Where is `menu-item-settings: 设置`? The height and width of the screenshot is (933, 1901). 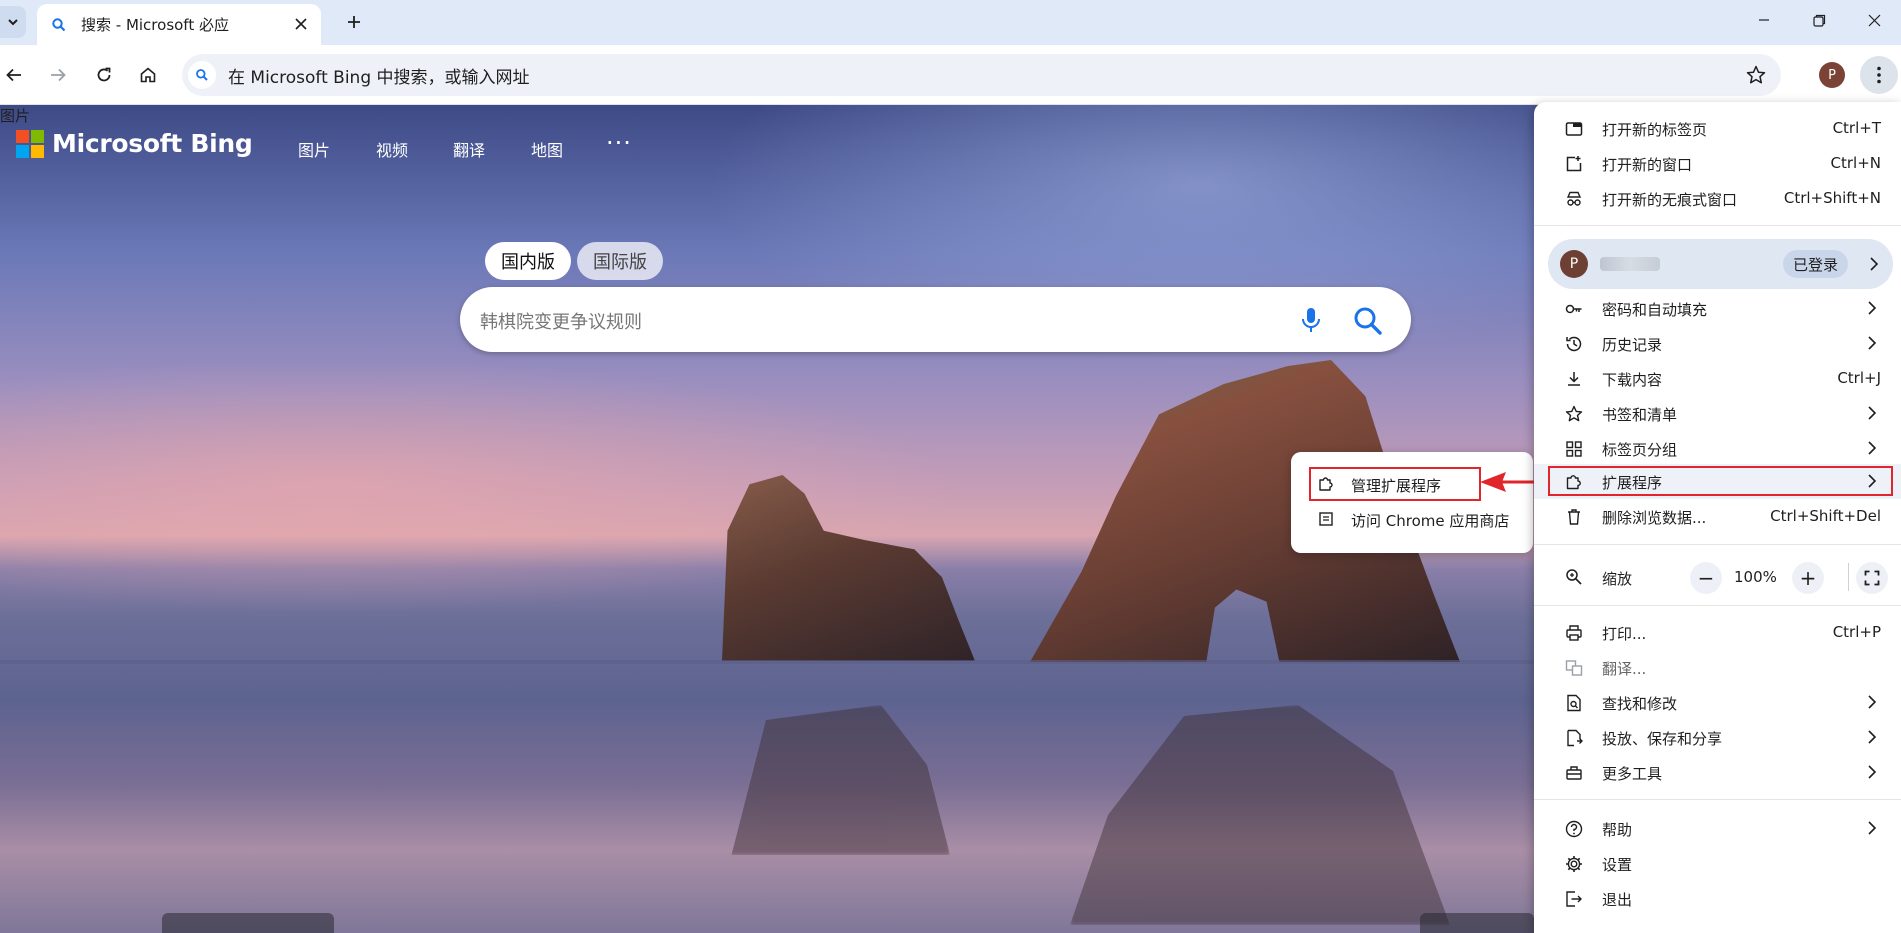
menu-item-settings: 设置 is located at coordinates (1717, 863).